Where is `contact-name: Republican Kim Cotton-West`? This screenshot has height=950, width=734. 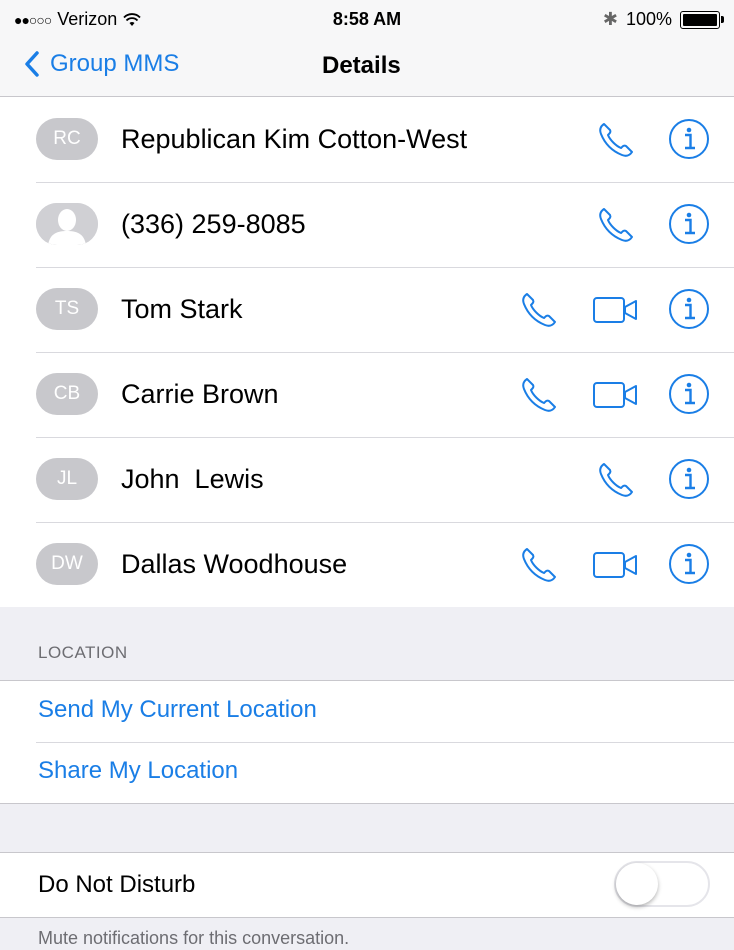 contact-name: Republican Kim Cotton-West is located at coordinates (294, 139).